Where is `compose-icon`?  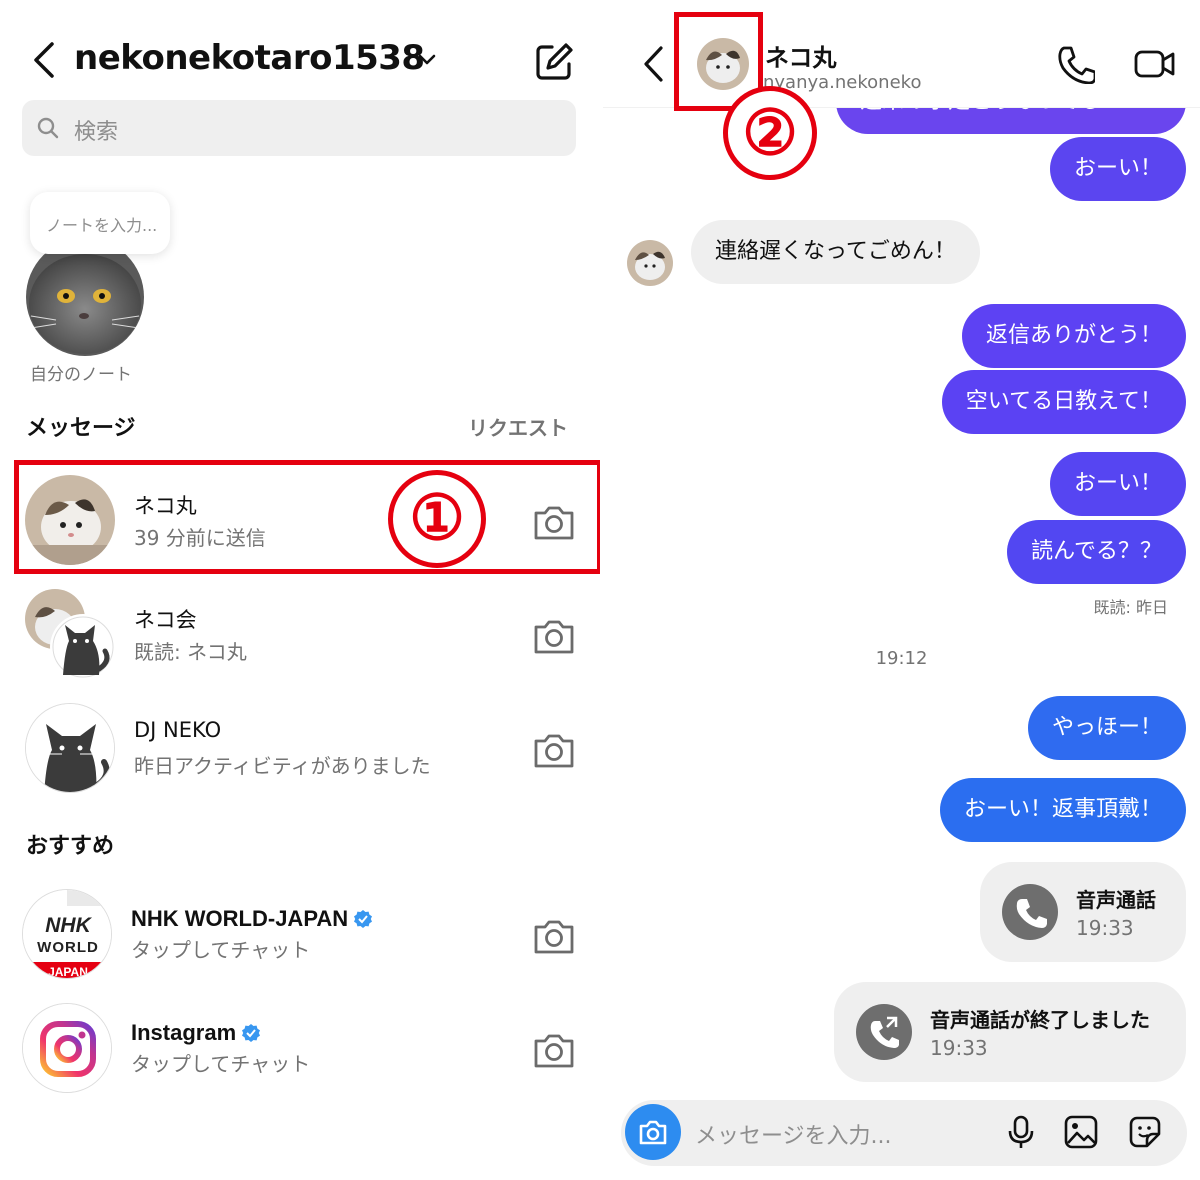 compose-icon is located at coordinates (554, 62).